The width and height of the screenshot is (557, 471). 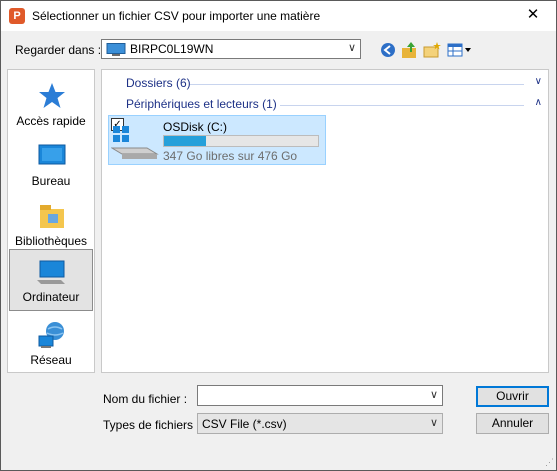 What do you see at coordinates (51, 335) in the screenshot?
I see `network-icon` at bounding box center [51, 335].